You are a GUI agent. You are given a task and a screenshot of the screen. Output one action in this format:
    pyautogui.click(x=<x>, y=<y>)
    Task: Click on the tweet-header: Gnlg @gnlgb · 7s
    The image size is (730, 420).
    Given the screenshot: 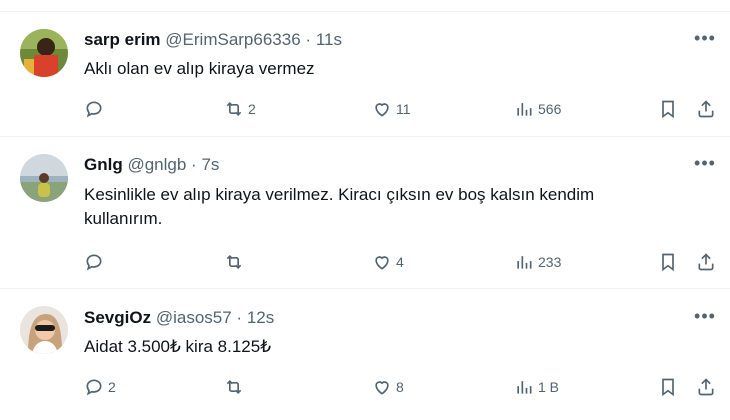 What is the action you would take?
    pyautogui.click(x=151, y=165)
    